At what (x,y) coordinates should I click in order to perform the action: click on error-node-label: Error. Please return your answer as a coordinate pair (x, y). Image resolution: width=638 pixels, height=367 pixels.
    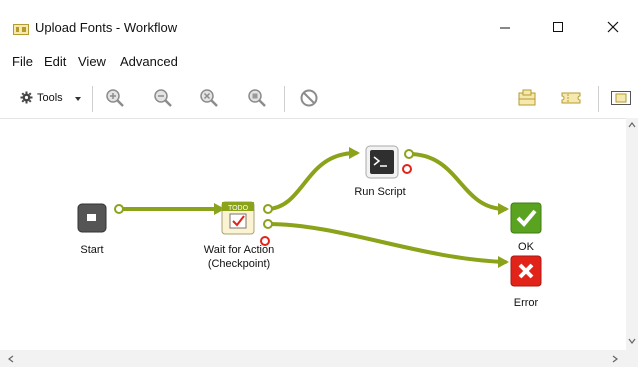
    Looking at the image, I should click on (526, 303).